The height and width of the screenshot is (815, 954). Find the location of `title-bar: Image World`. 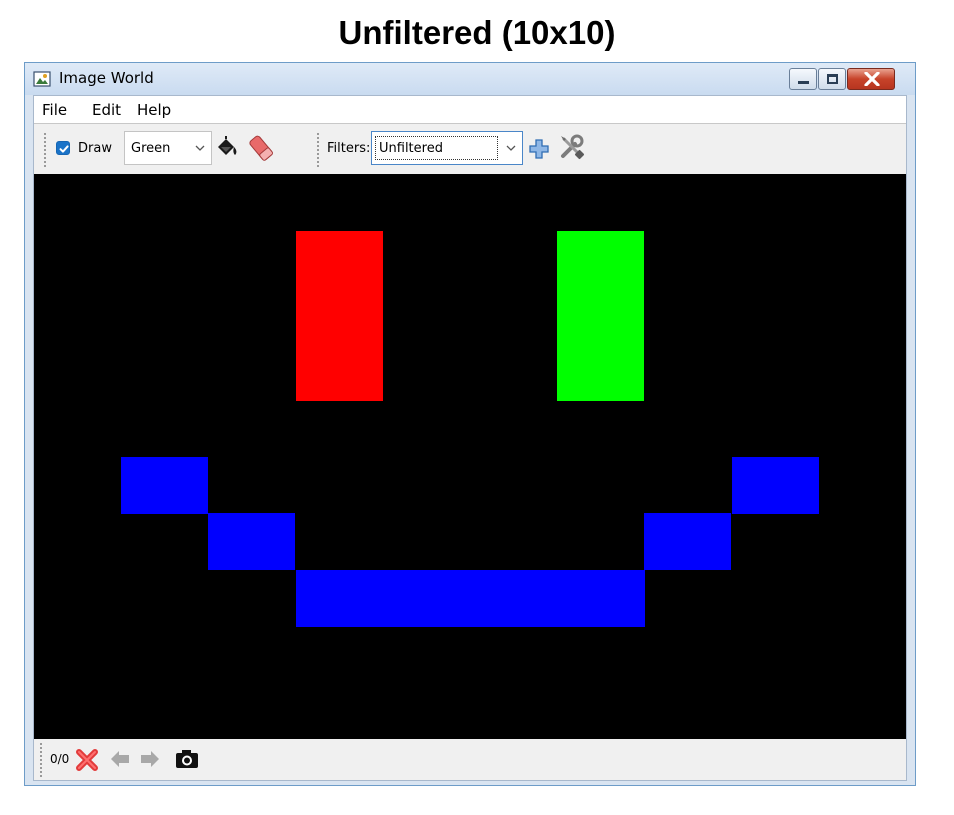

title-bar: Image World is located at coordinates (470, 79).